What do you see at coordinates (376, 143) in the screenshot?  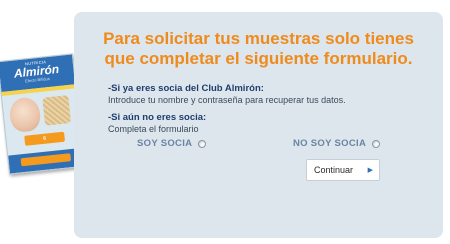 I see `radio-no-soy-socia` at bounding box center [376, 143].